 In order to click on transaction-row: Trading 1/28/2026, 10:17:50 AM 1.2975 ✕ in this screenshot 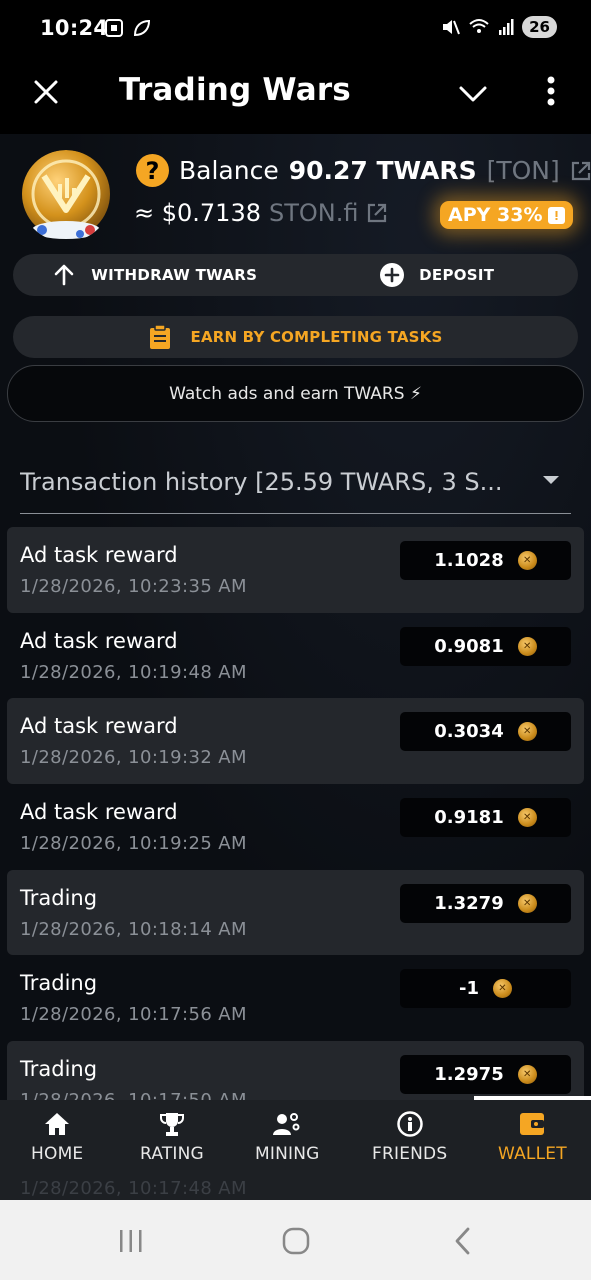, I will do `click(295, 1070)`.